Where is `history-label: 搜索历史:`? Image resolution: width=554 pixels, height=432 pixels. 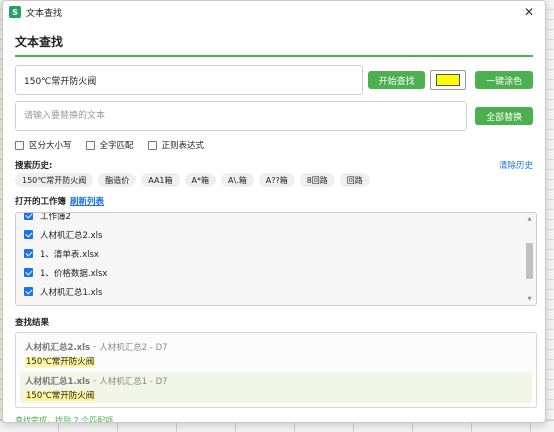 history-label: 搜索历史: is located at coordinates (34, 165).